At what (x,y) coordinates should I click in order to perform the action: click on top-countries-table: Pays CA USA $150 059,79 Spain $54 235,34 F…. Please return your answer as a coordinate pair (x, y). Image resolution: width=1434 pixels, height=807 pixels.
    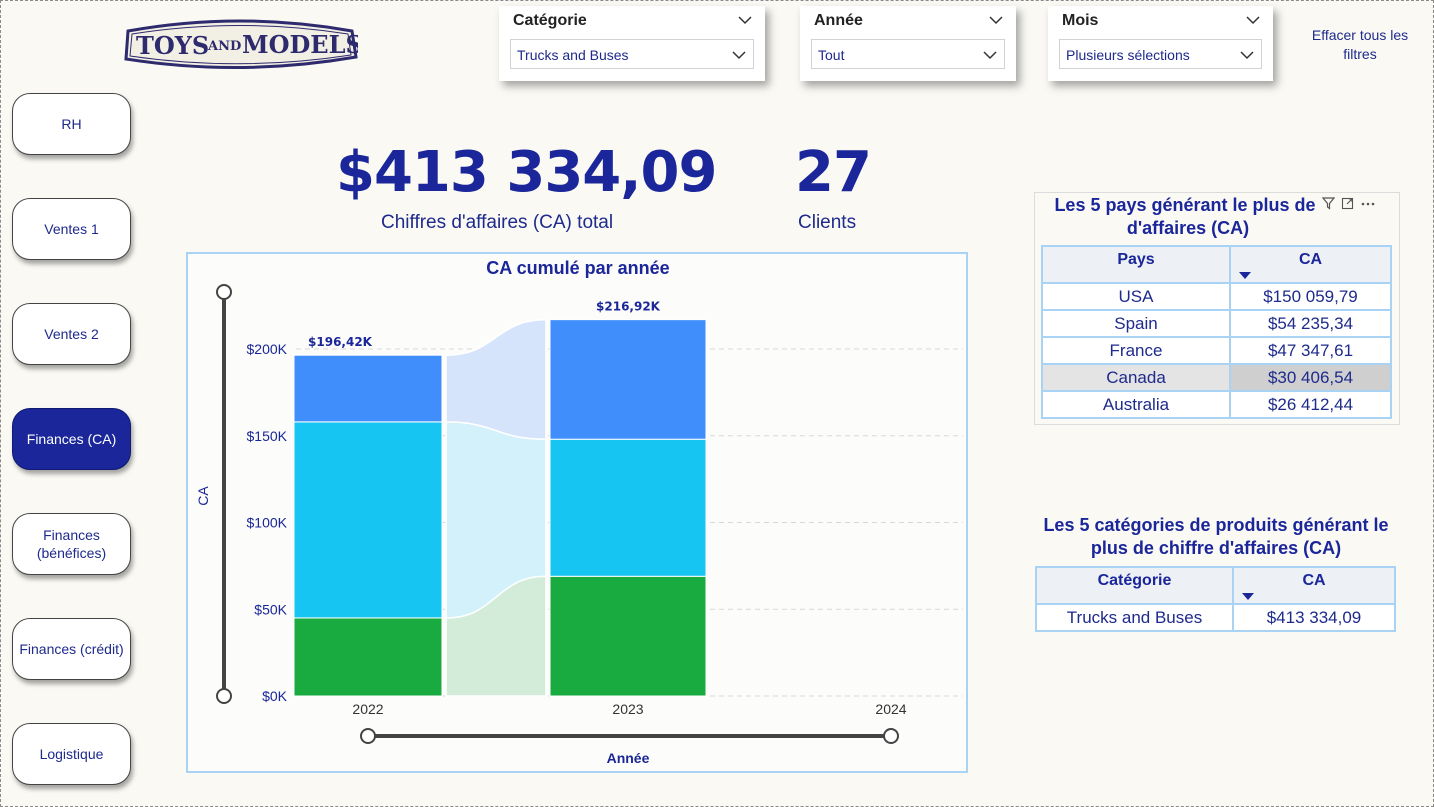
    Looking at the image, I should click on (1216, 332).